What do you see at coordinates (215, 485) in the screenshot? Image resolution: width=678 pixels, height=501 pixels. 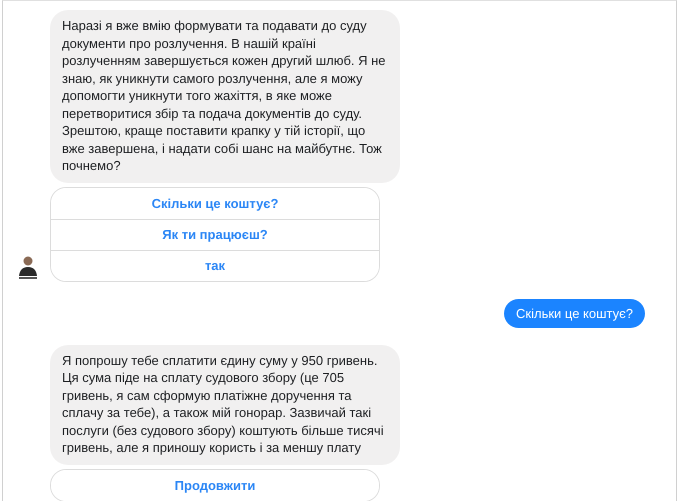 I see `quick-reply-button: Продовжити` at bounding box center [215, 485].